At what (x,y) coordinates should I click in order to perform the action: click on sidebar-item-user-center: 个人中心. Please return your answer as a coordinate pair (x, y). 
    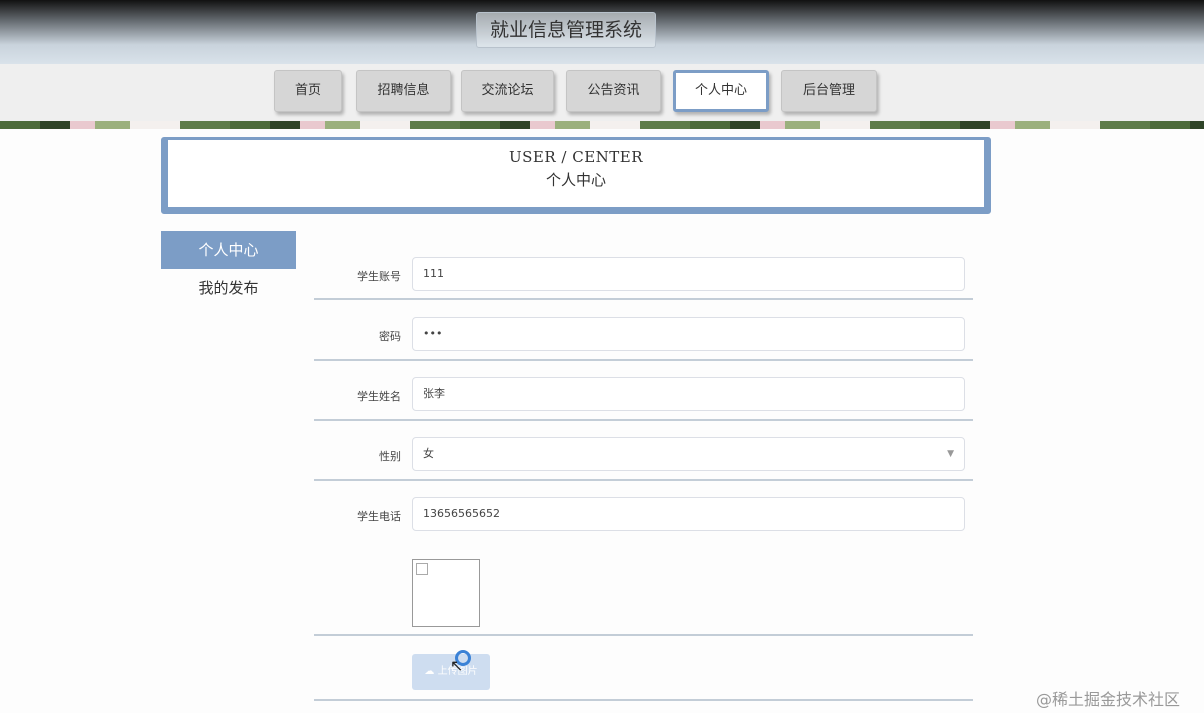
    Looking at the image, I should click on (228, 250).